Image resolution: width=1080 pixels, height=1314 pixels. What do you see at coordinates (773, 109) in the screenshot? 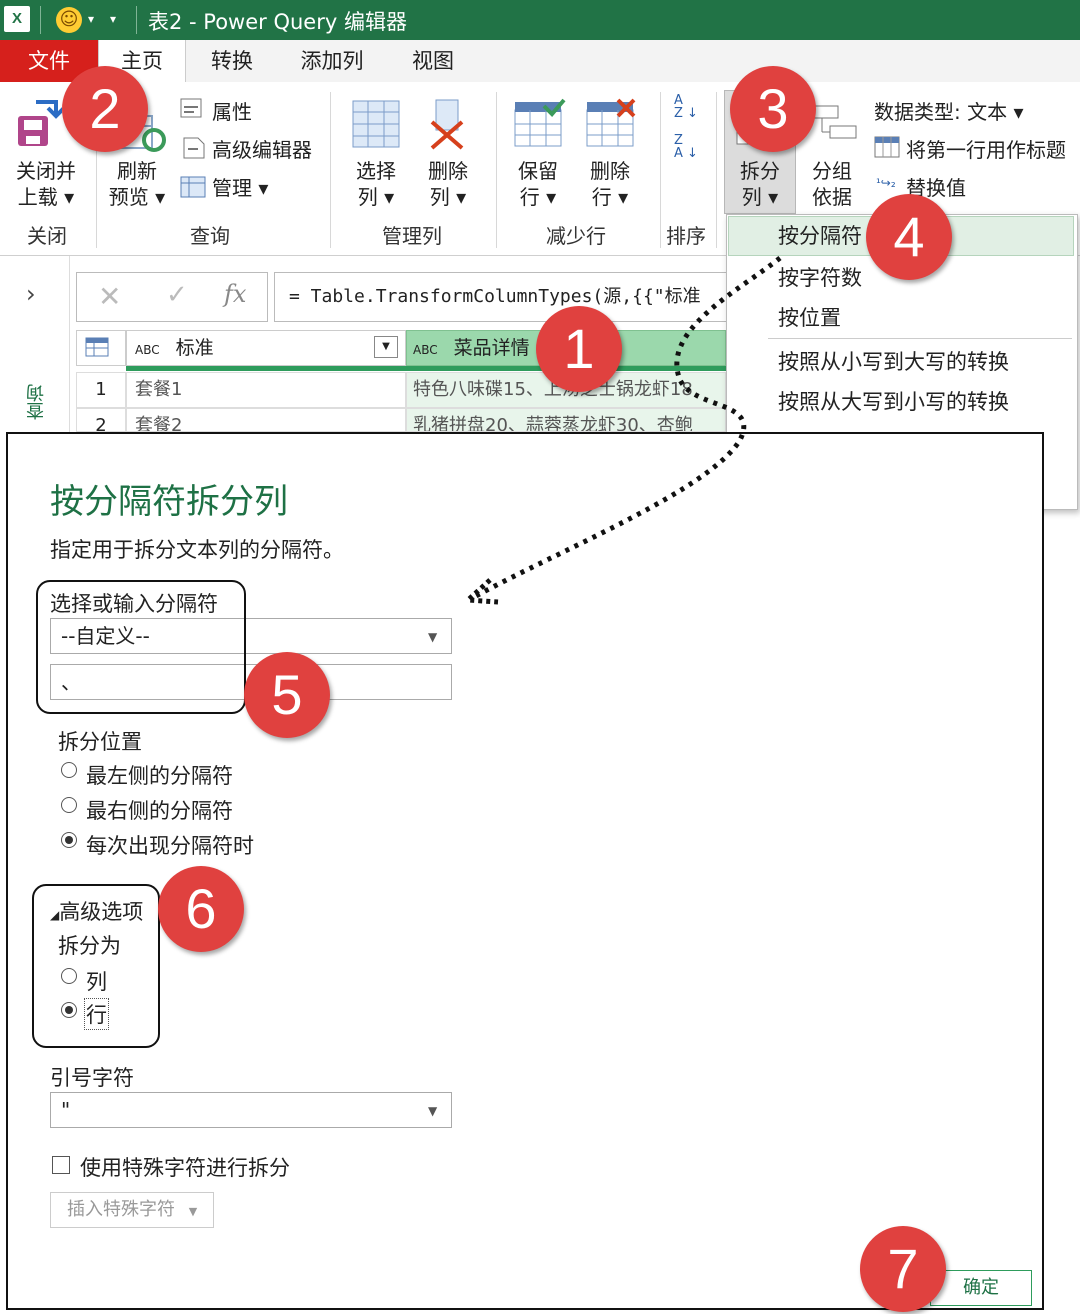
I see `step-badge-3: 3` at bounding box center [773, 109].